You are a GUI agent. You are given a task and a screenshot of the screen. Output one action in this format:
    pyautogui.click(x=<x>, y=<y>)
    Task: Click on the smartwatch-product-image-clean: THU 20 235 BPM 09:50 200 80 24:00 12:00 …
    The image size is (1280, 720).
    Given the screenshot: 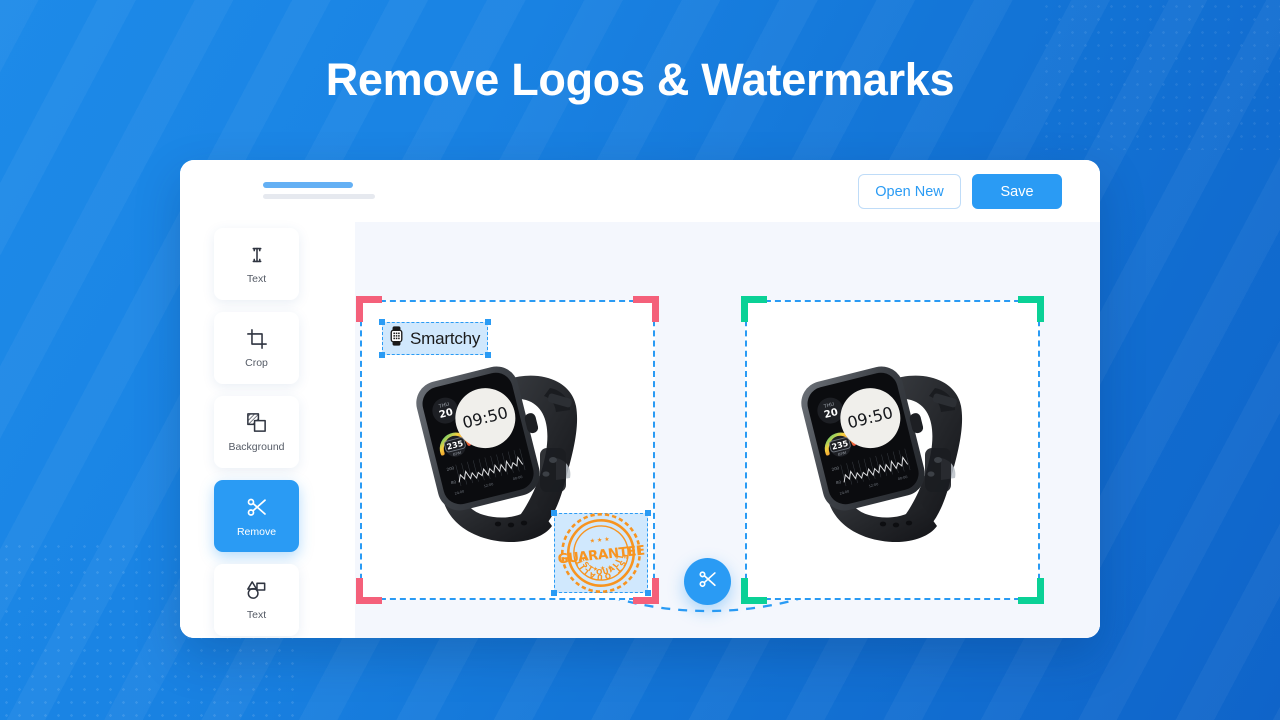 What is the action you would take?
    pyautogui.click(x=882, y=454)
    